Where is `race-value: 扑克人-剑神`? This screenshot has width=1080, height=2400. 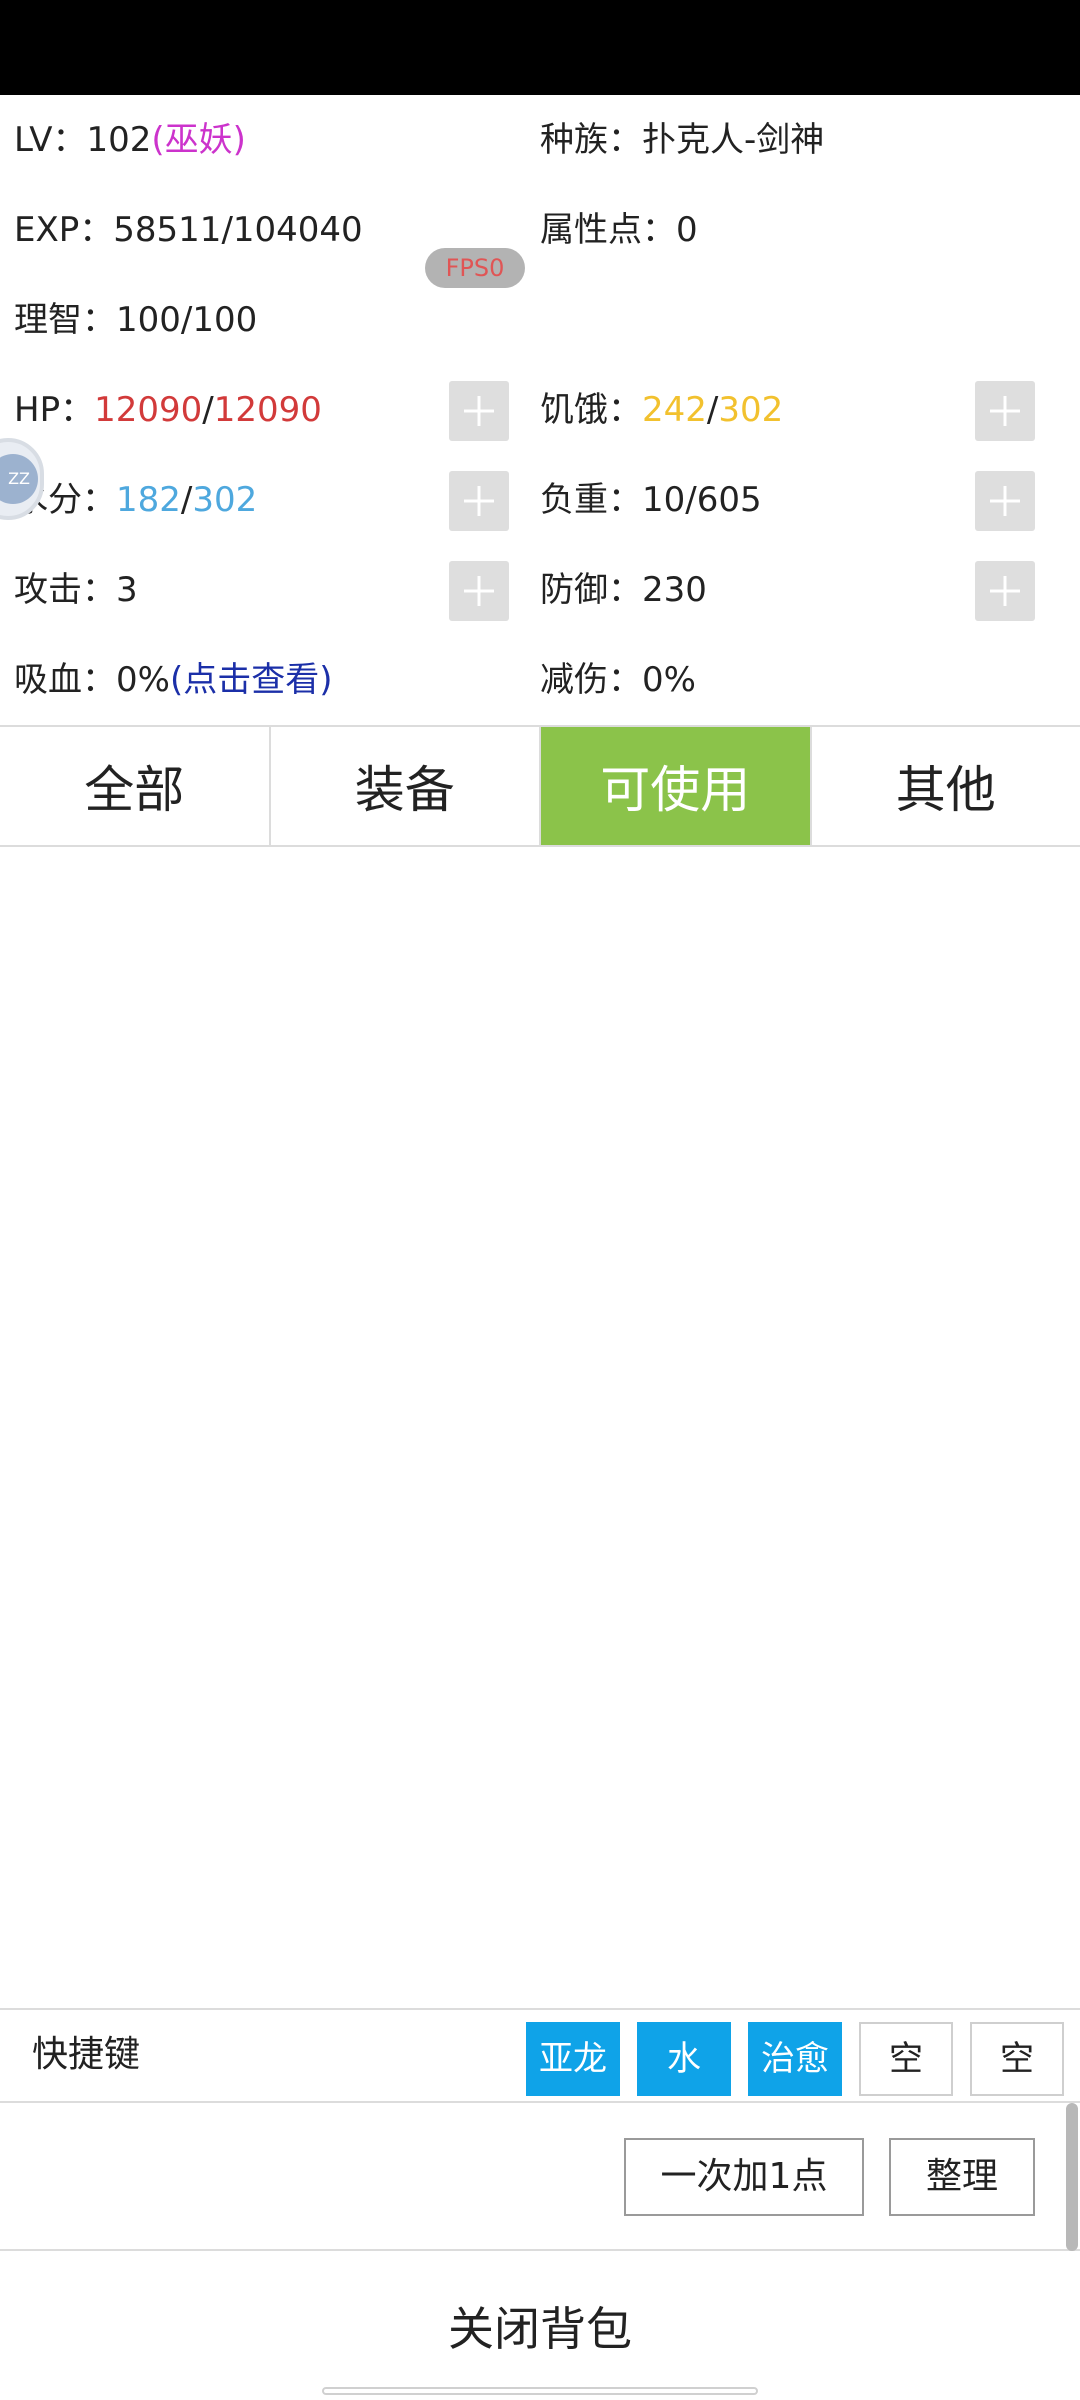
race-value: 扑克人-剑神 is located at coordinates (733, 140).